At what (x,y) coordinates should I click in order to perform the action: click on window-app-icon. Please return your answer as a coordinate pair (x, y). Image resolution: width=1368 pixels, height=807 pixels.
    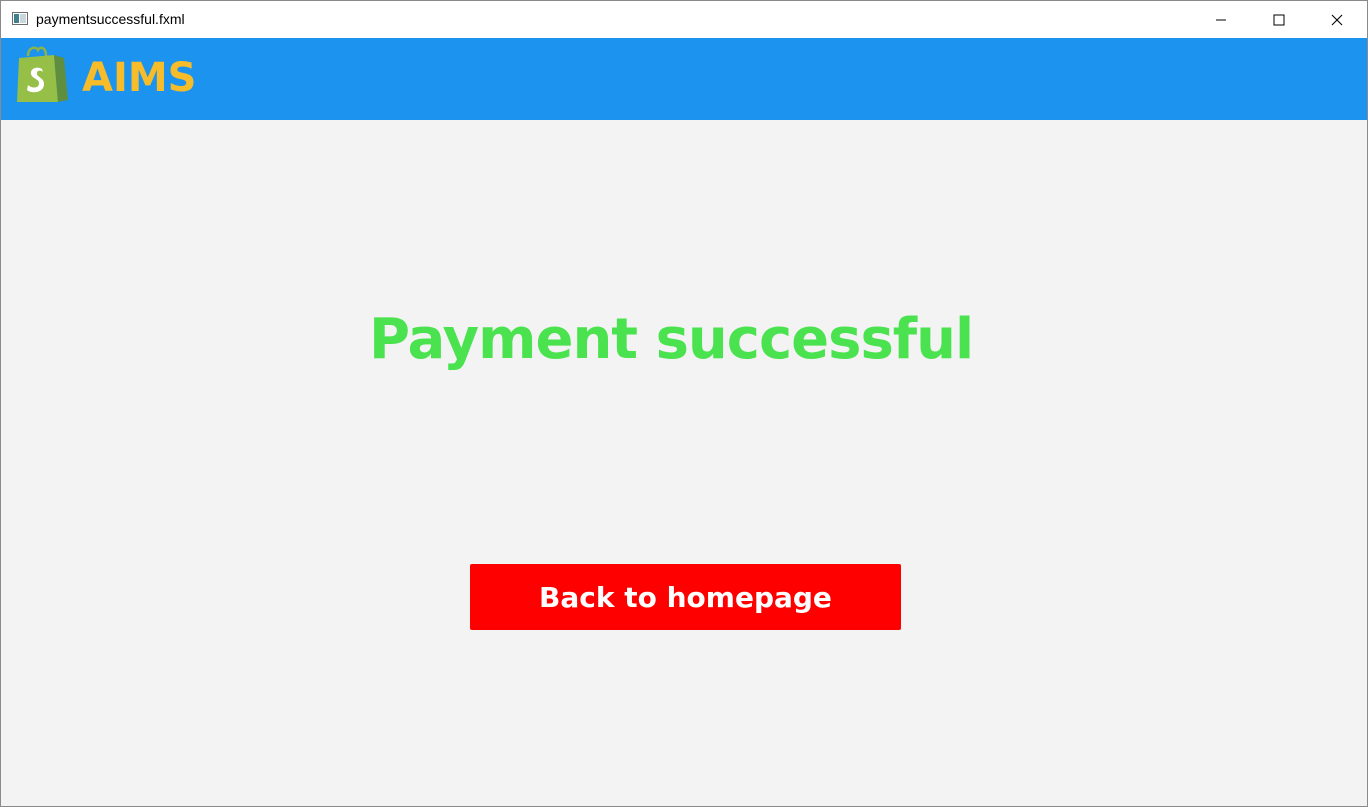
    Looking at the image, I should click on (20, 18).